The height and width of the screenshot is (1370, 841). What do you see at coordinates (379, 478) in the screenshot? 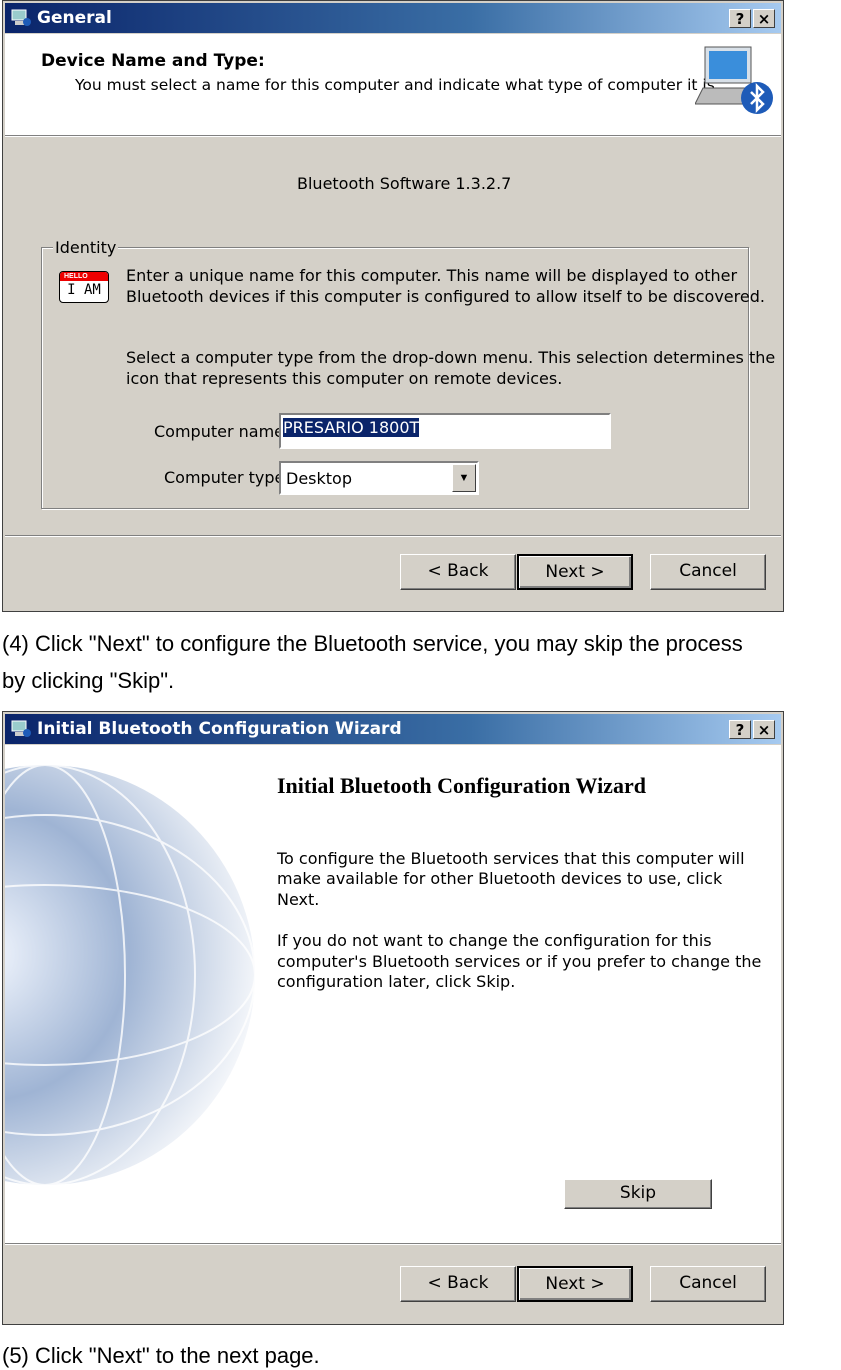
I see `computer-type-select: Desktop ▼` at bounding box center [379, 478].